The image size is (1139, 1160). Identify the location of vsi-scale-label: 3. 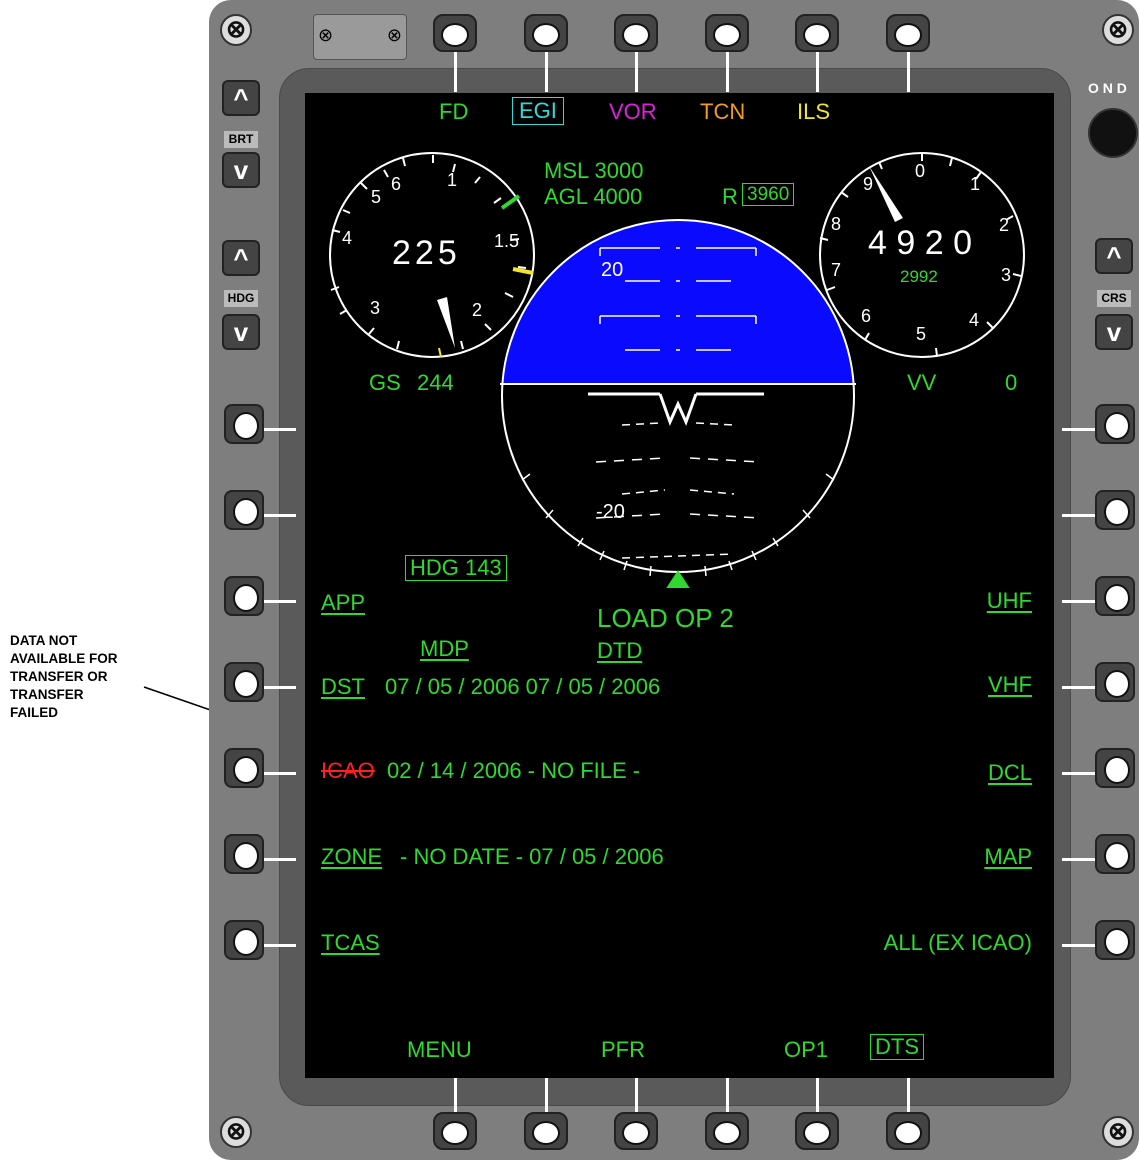
(1006, 275).